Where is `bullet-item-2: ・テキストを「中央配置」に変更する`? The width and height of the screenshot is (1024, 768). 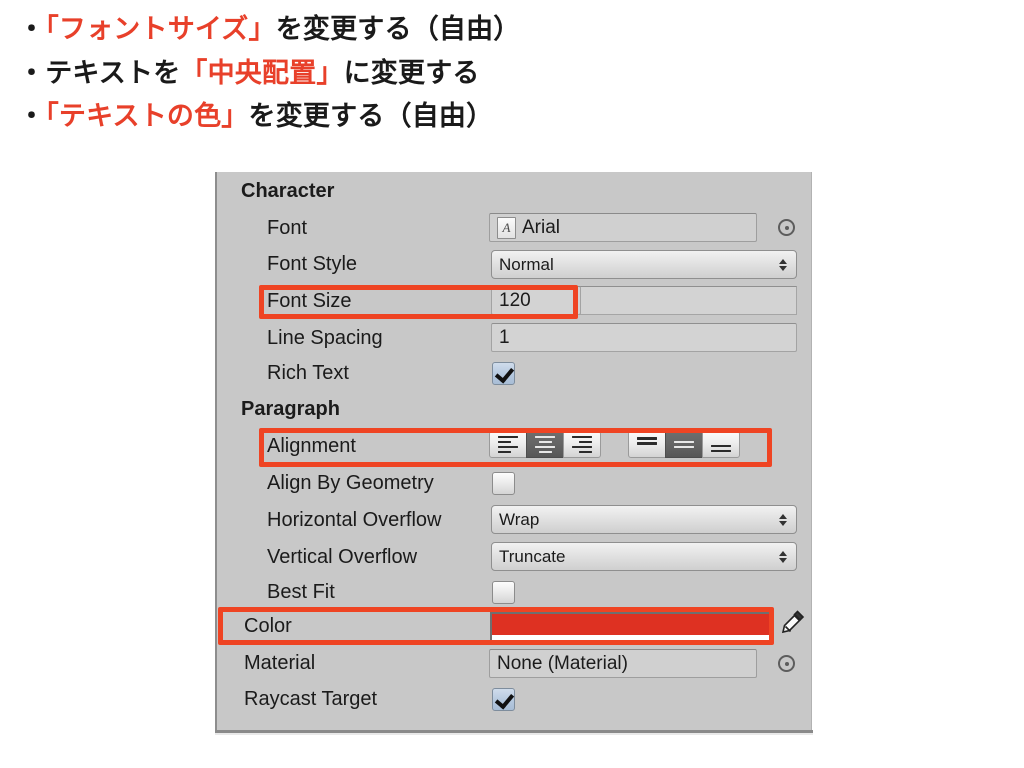 bullet-item-2: ・テキストを「中央配置」に変更する is located at coordinates (498, 74).